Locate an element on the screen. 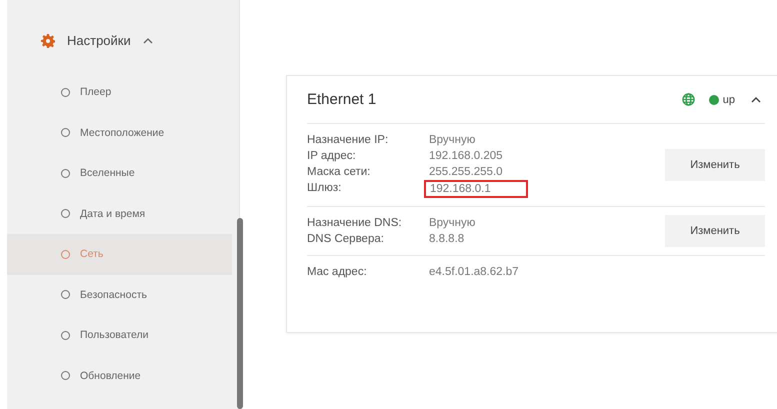  sidebar-item: Пользователи is located at coordinates (119, 335).